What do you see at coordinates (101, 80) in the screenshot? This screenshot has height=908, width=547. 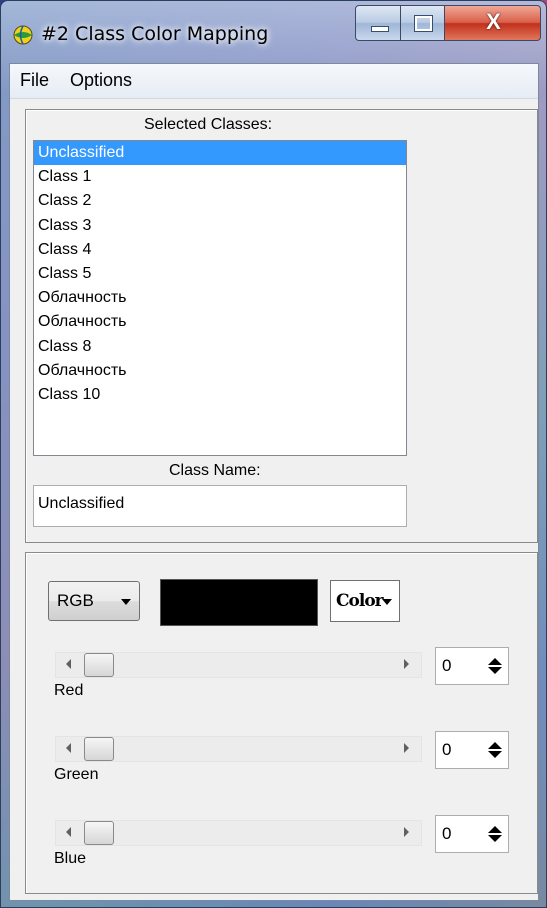 I see `menu-options: Options` at bounding box center [101, 80].